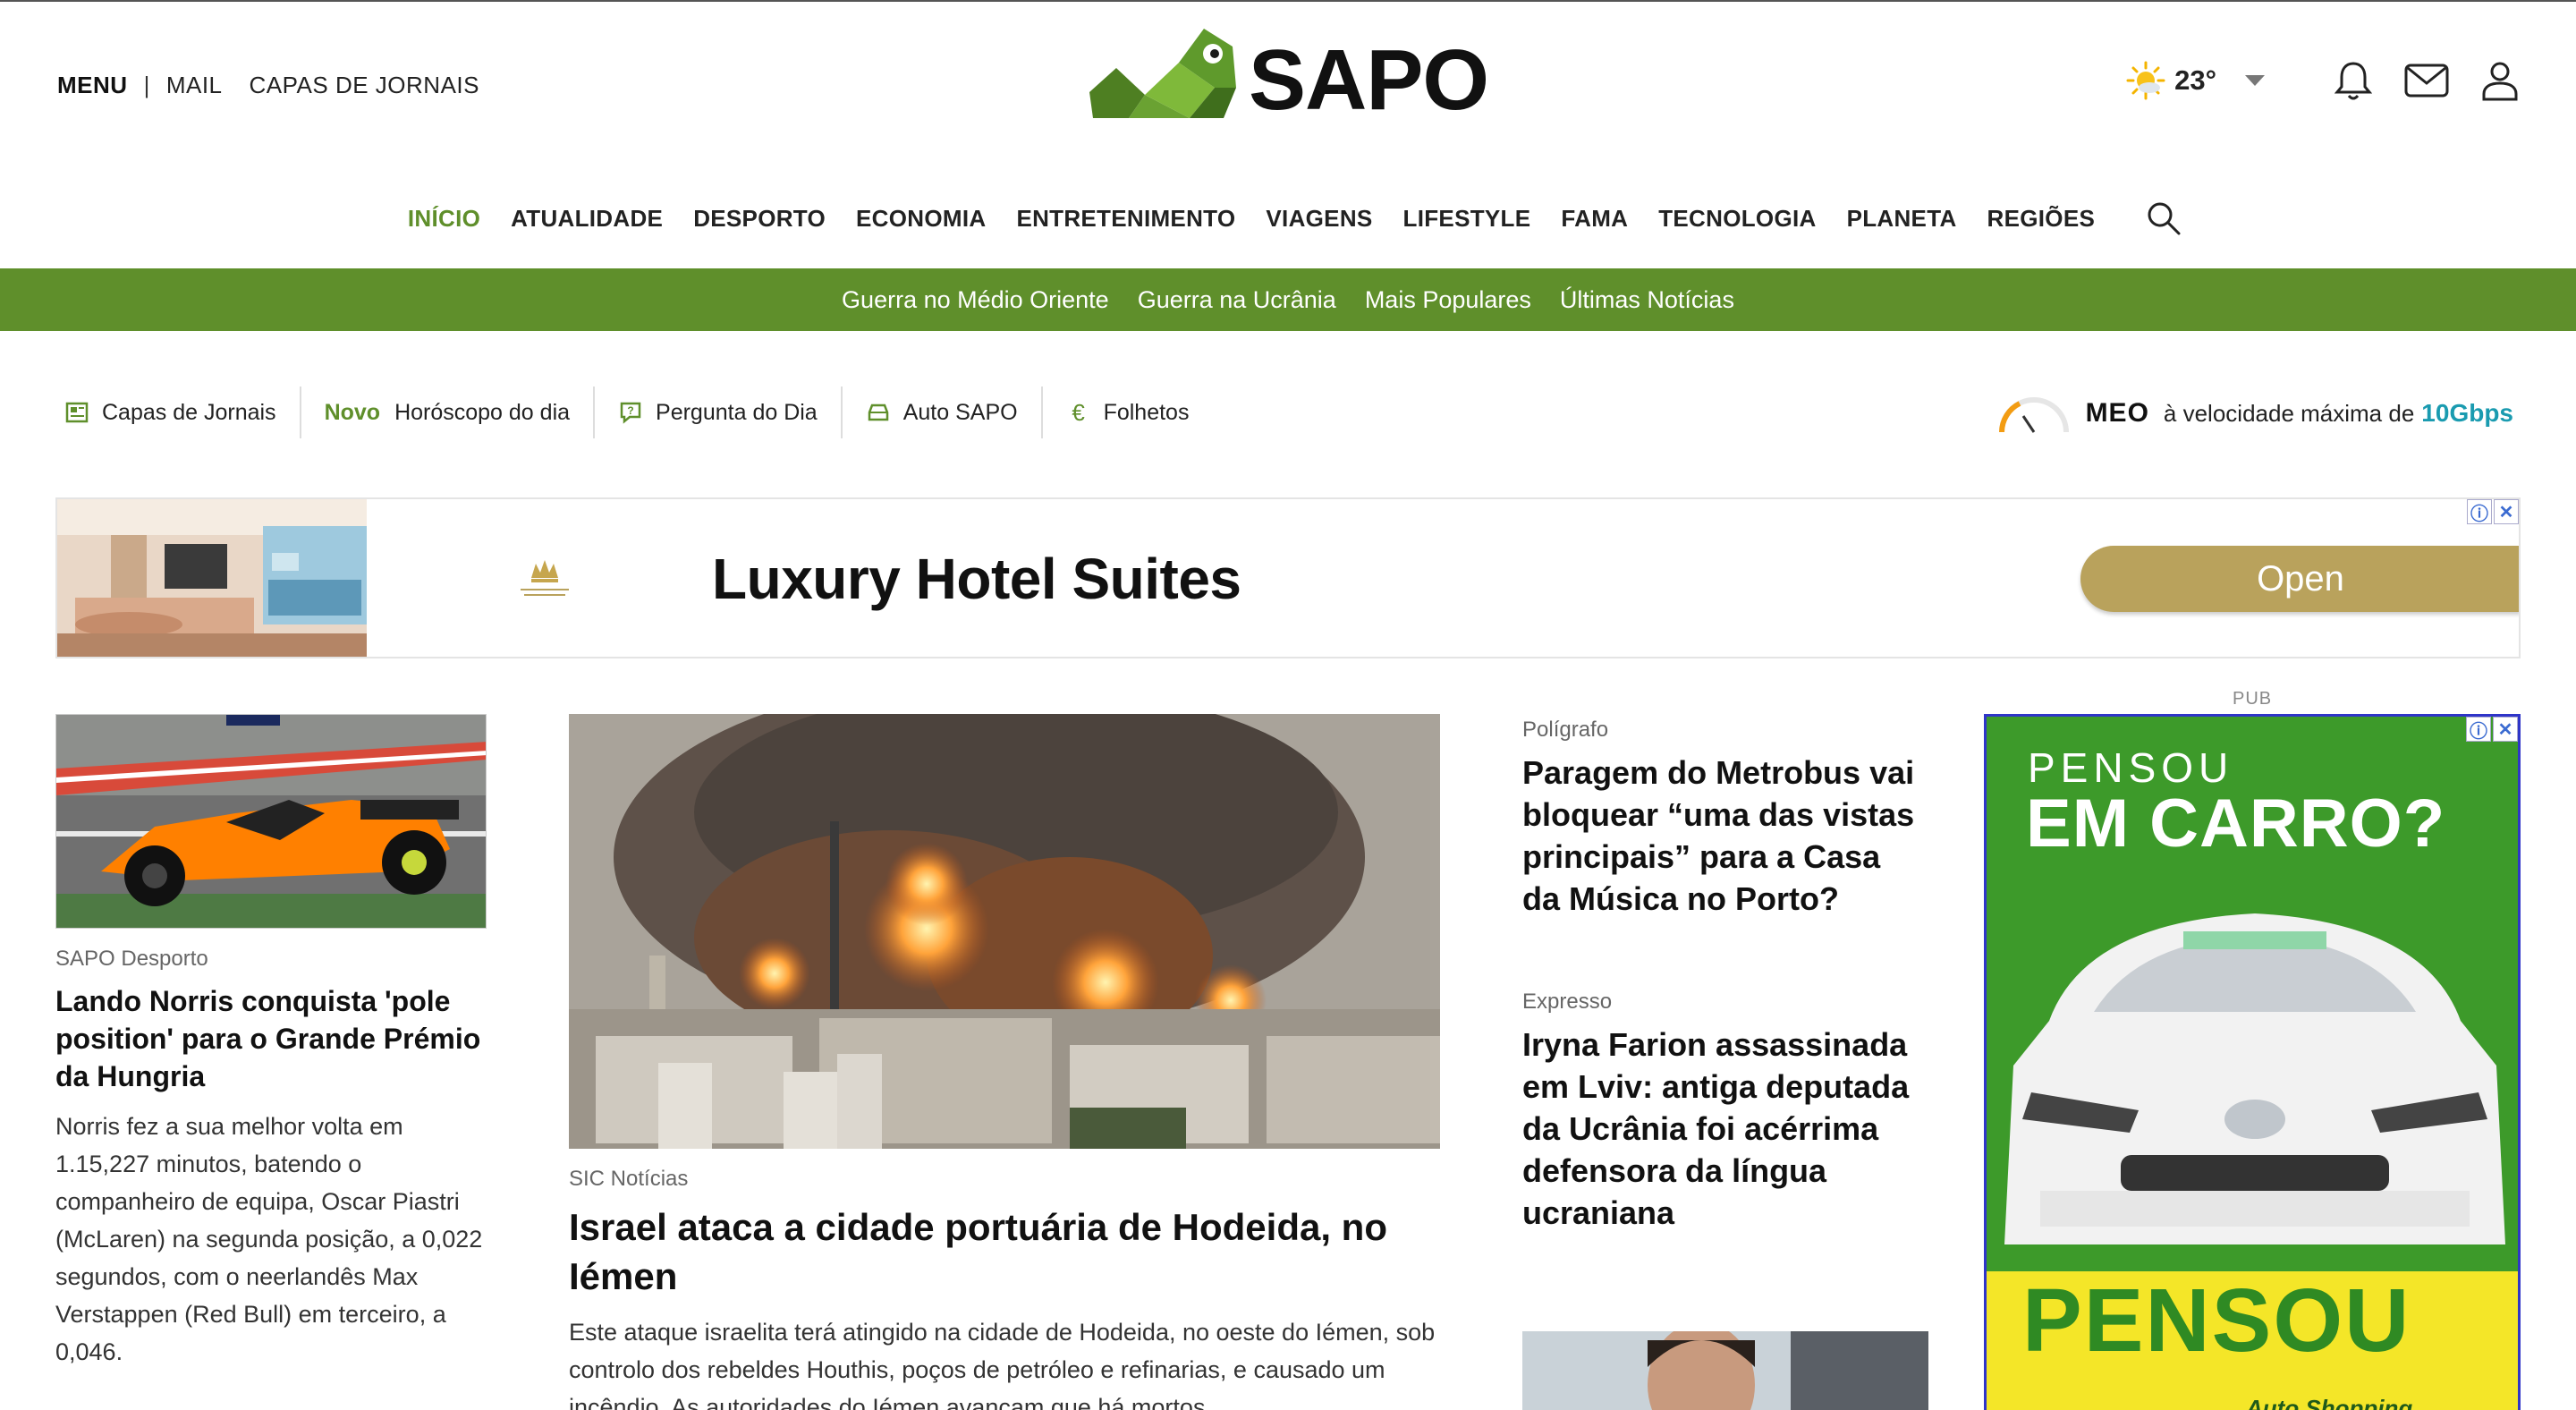  What do you see at coordinates (1125, 219) in the screenshot?
I see `nav-item-entretenimento: ENTRETENIMENTO` at bounding box center [1125, 219].